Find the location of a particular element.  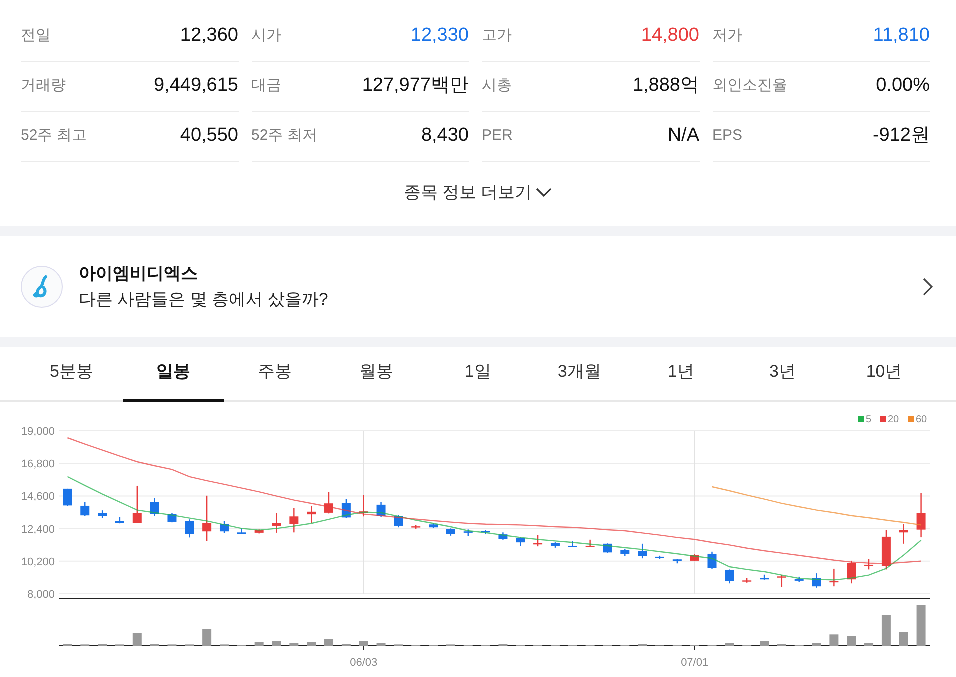

period-tab: 1일 is located at coordinates (478, 374).